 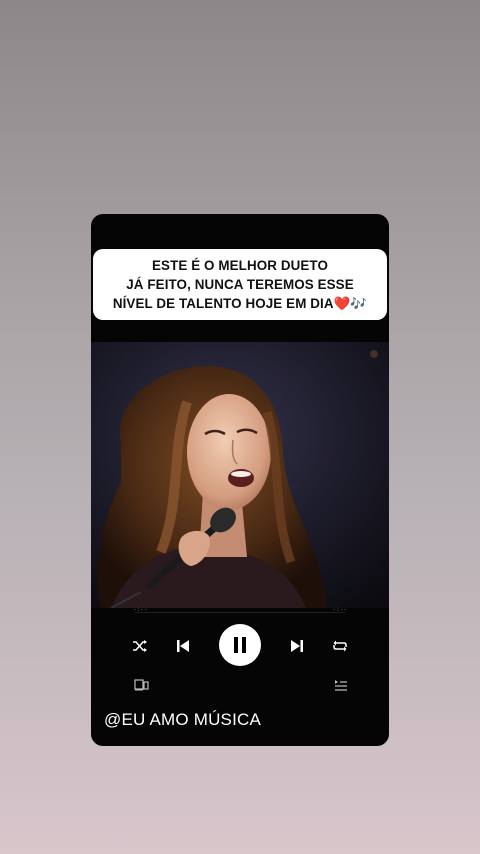 I want to click on pause-button, so click(x=240, y=645).